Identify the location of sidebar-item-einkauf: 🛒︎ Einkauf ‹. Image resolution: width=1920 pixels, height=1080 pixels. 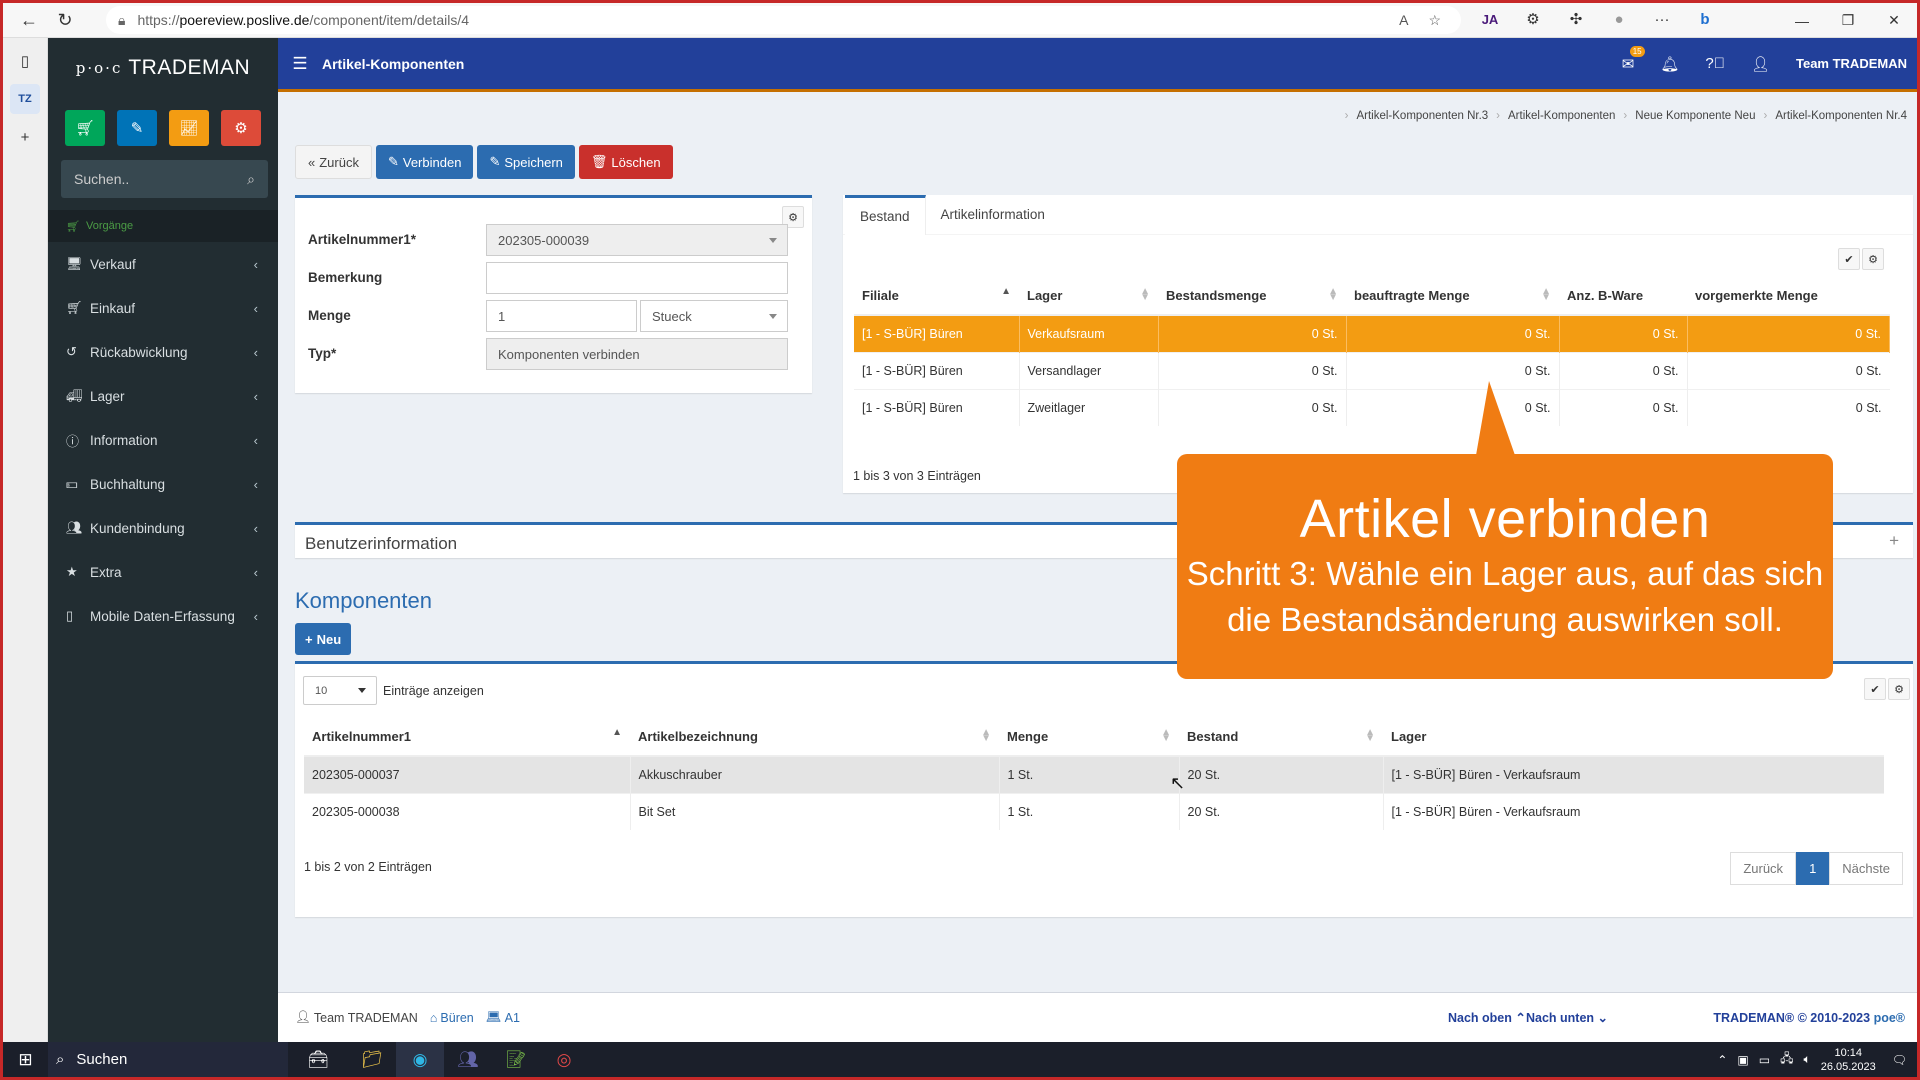
(163, 308).